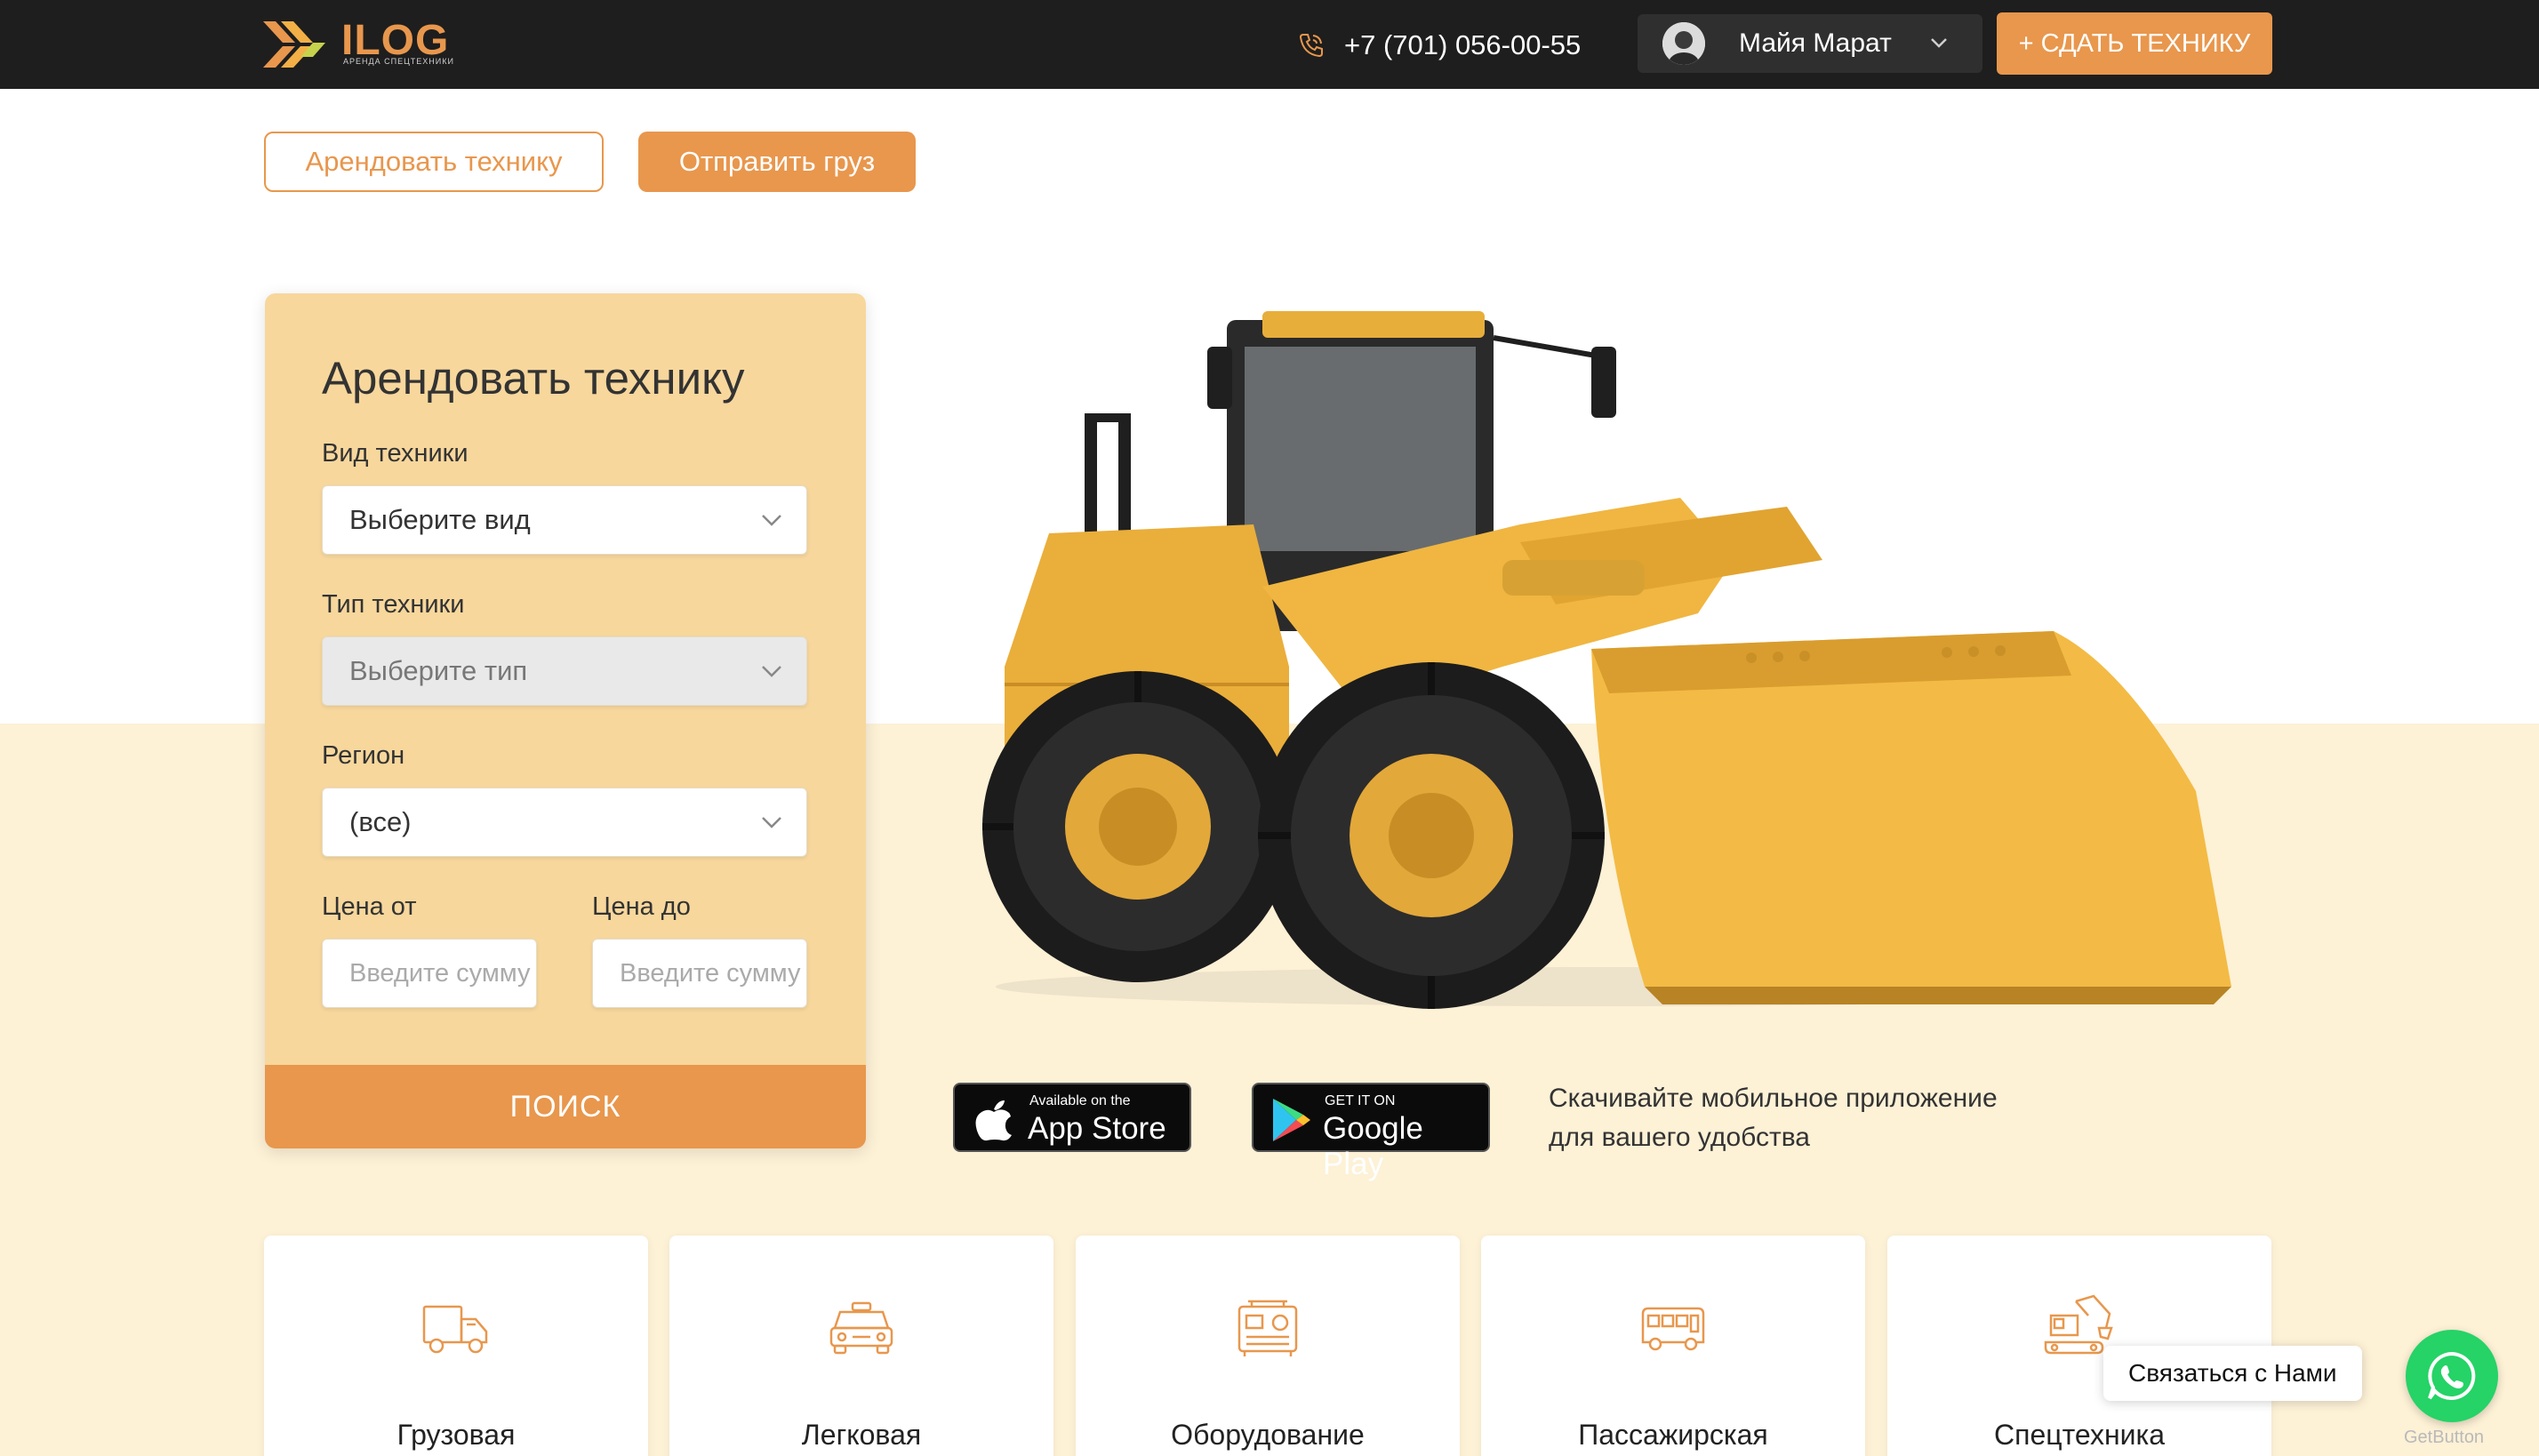 Image resolution: width=2539 pixels, height=1456 pixels. Describe the element at coordinates (395, 453) in the screenshot. I see `kind-label: Вид техники` at that location.